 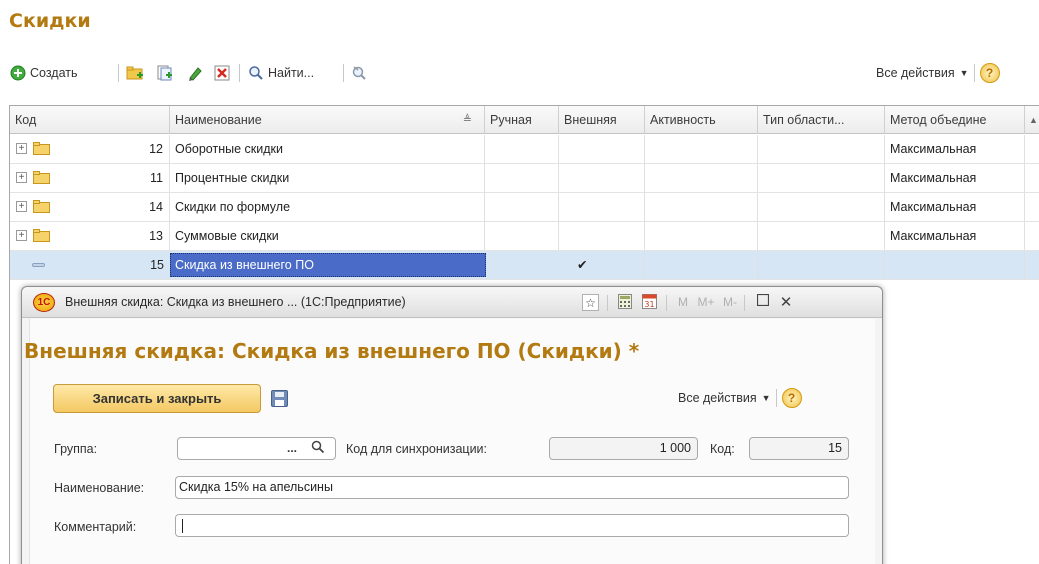 I want to click on list-all-actions: Все действия ▼ ?, so click(x=938, y=73).